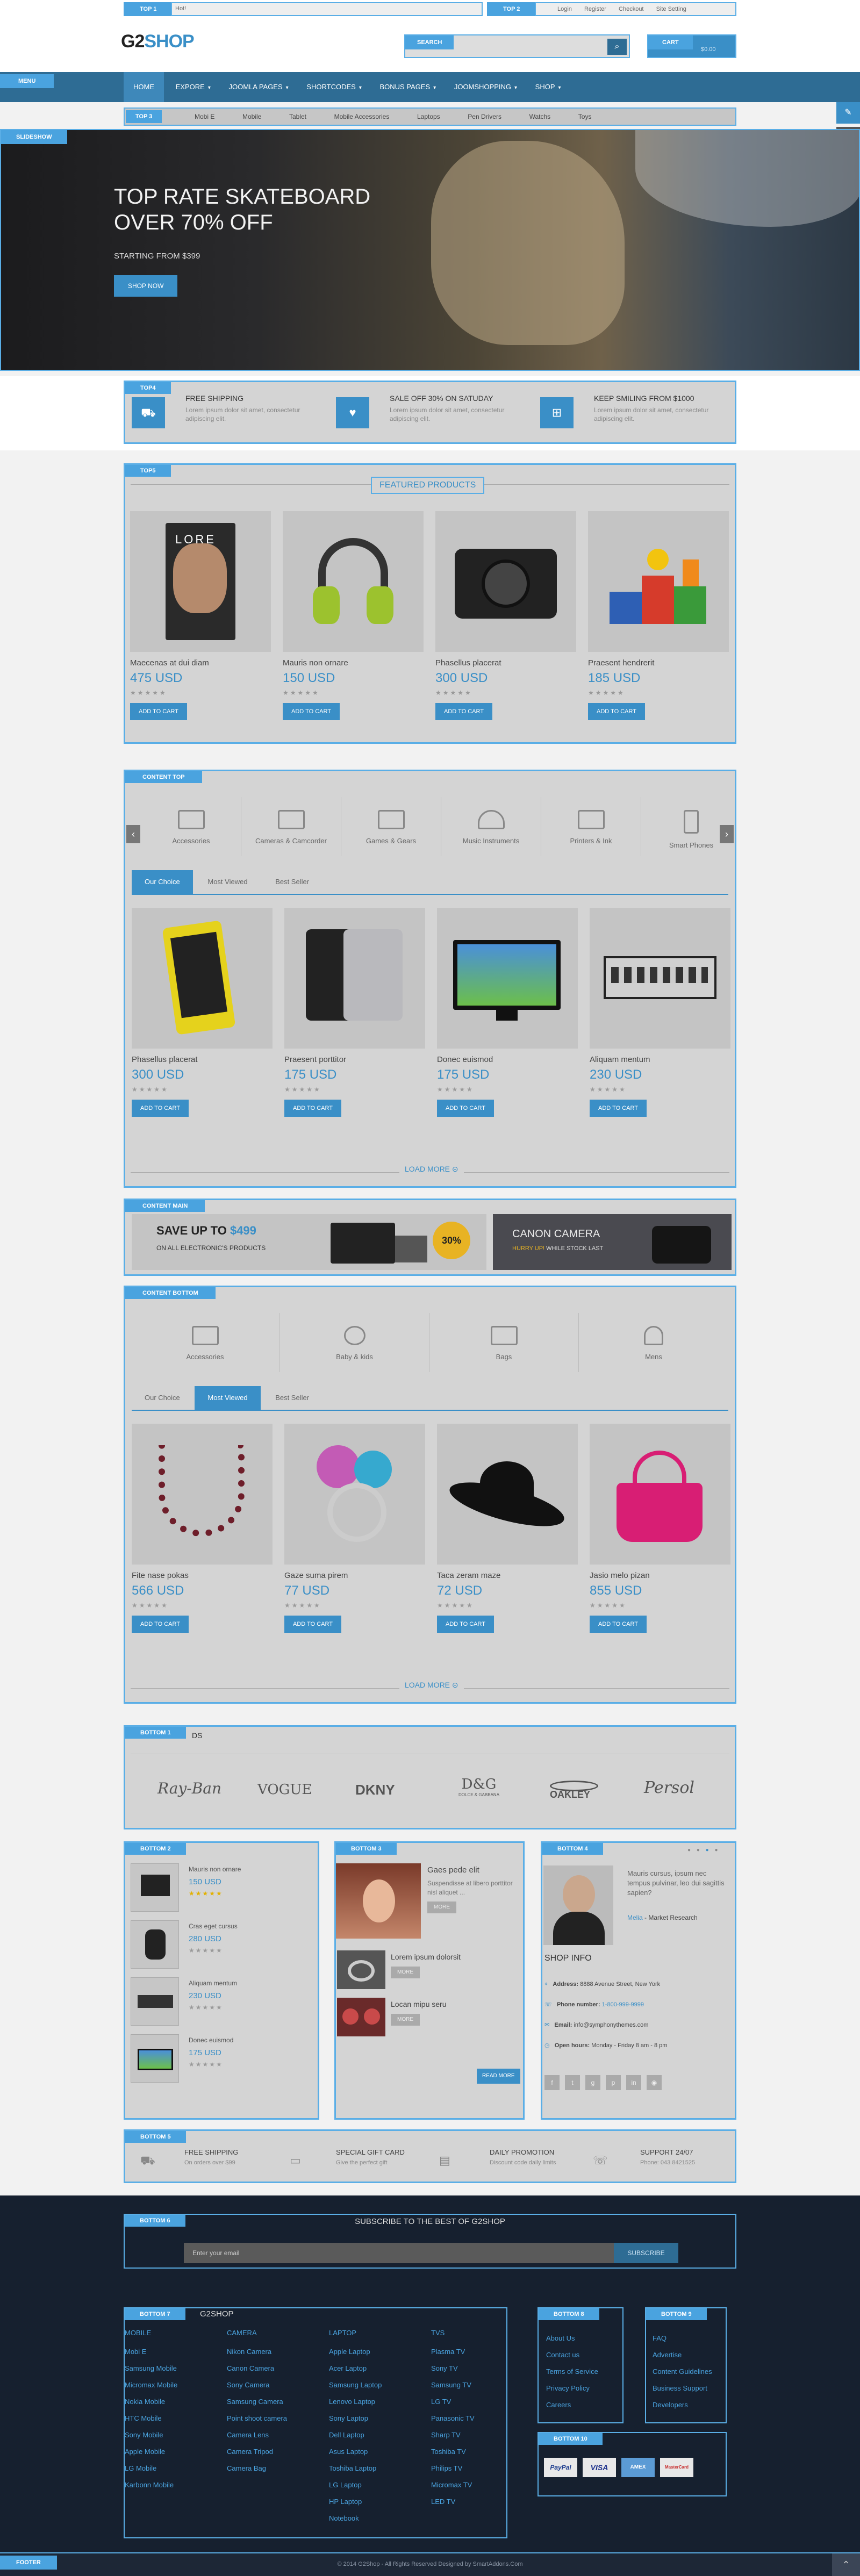  I want to click on footer-link: Philips TV, so click(453, 2468).